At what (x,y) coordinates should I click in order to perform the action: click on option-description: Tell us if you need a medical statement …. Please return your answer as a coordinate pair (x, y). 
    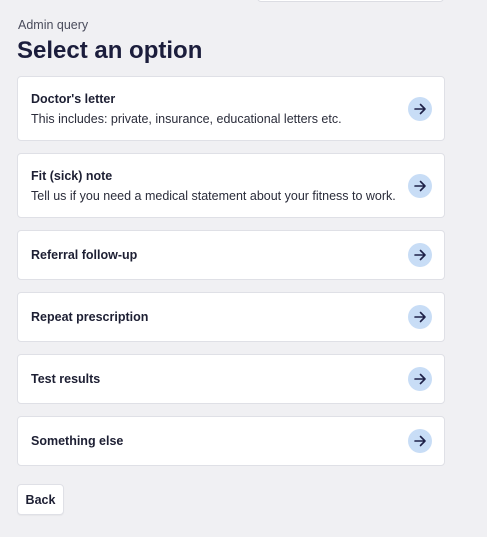
    Looking at the image, I should click on (213, 196).